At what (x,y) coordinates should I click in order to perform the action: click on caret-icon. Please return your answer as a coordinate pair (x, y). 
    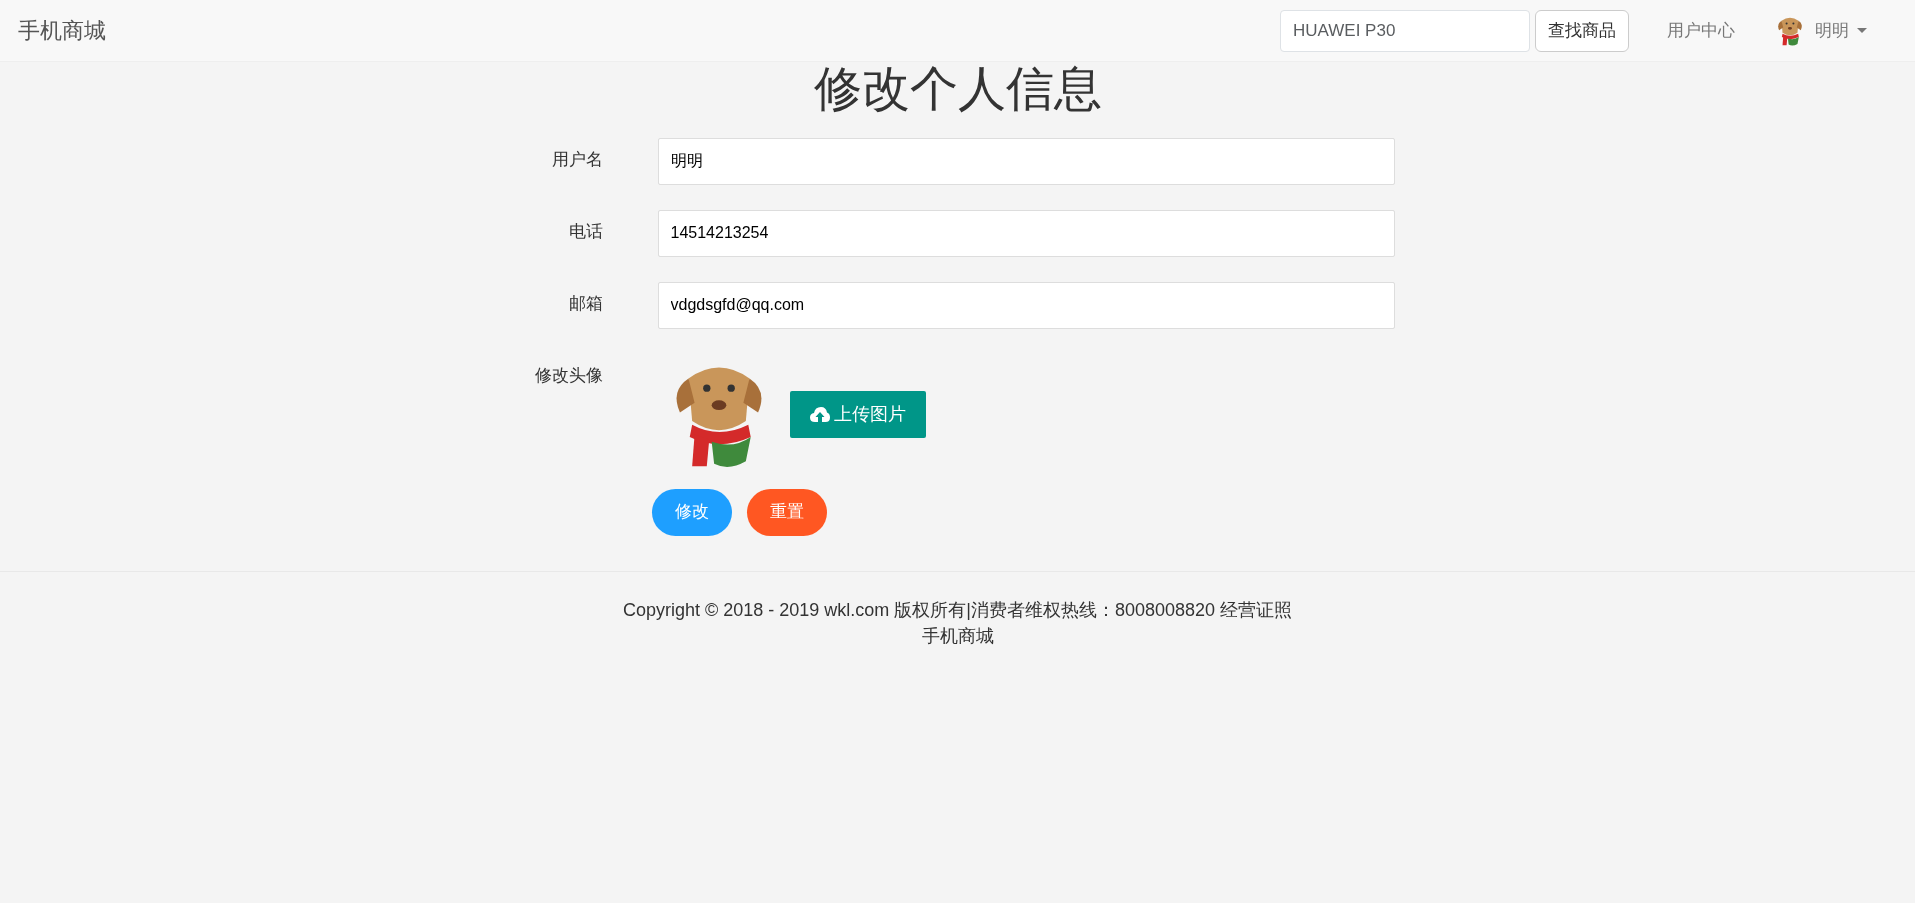
    Looking at the image, I should click on (1862, 30).